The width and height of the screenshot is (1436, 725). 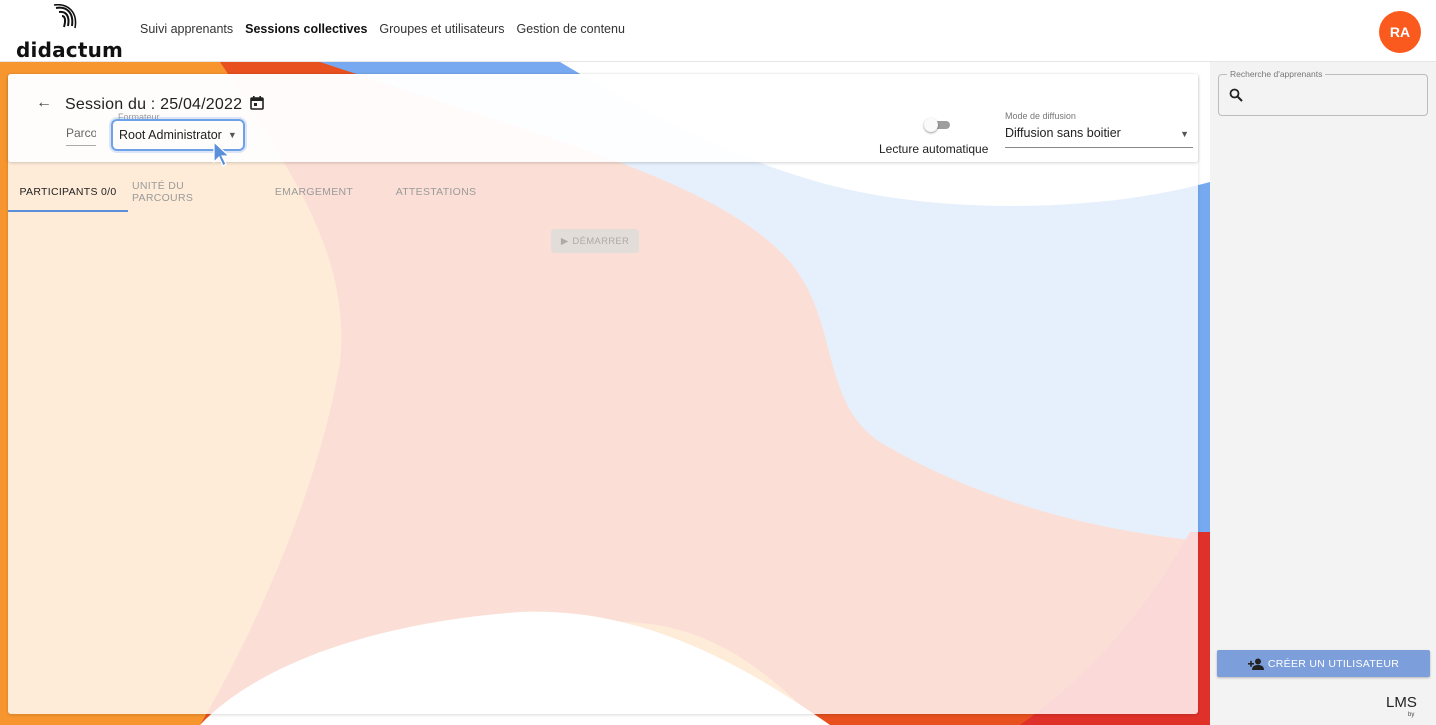 I want to click on parcours-select: Parcours, so click(x=81, y=136).